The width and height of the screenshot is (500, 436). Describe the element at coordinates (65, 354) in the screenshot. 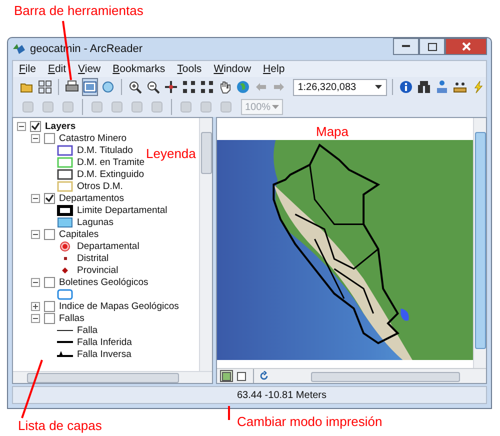

I see `thrust-line-icon` at that location.